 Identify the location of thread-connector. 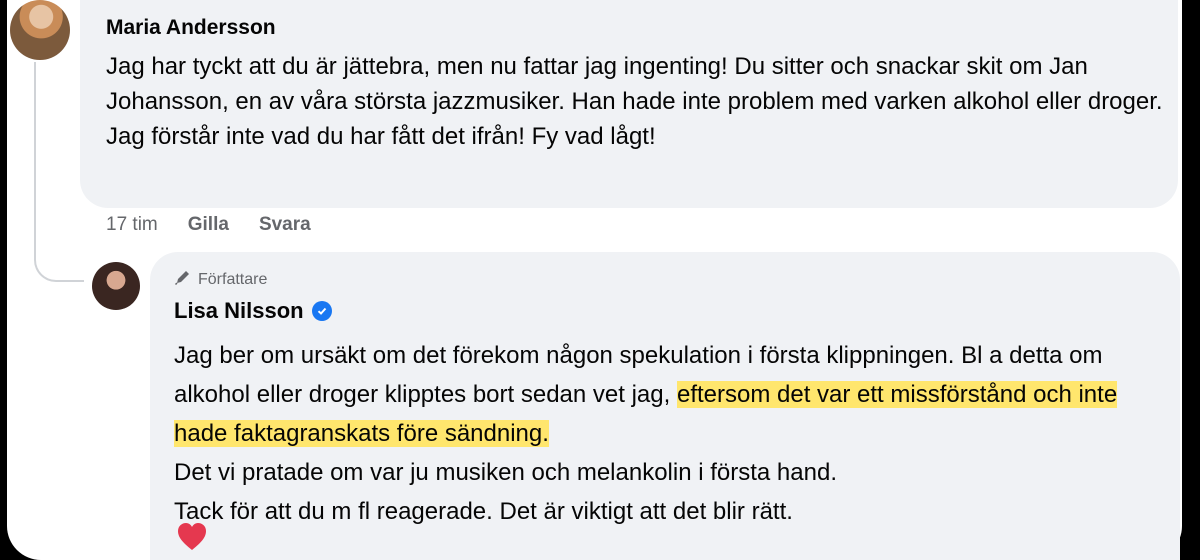
(59, 172).